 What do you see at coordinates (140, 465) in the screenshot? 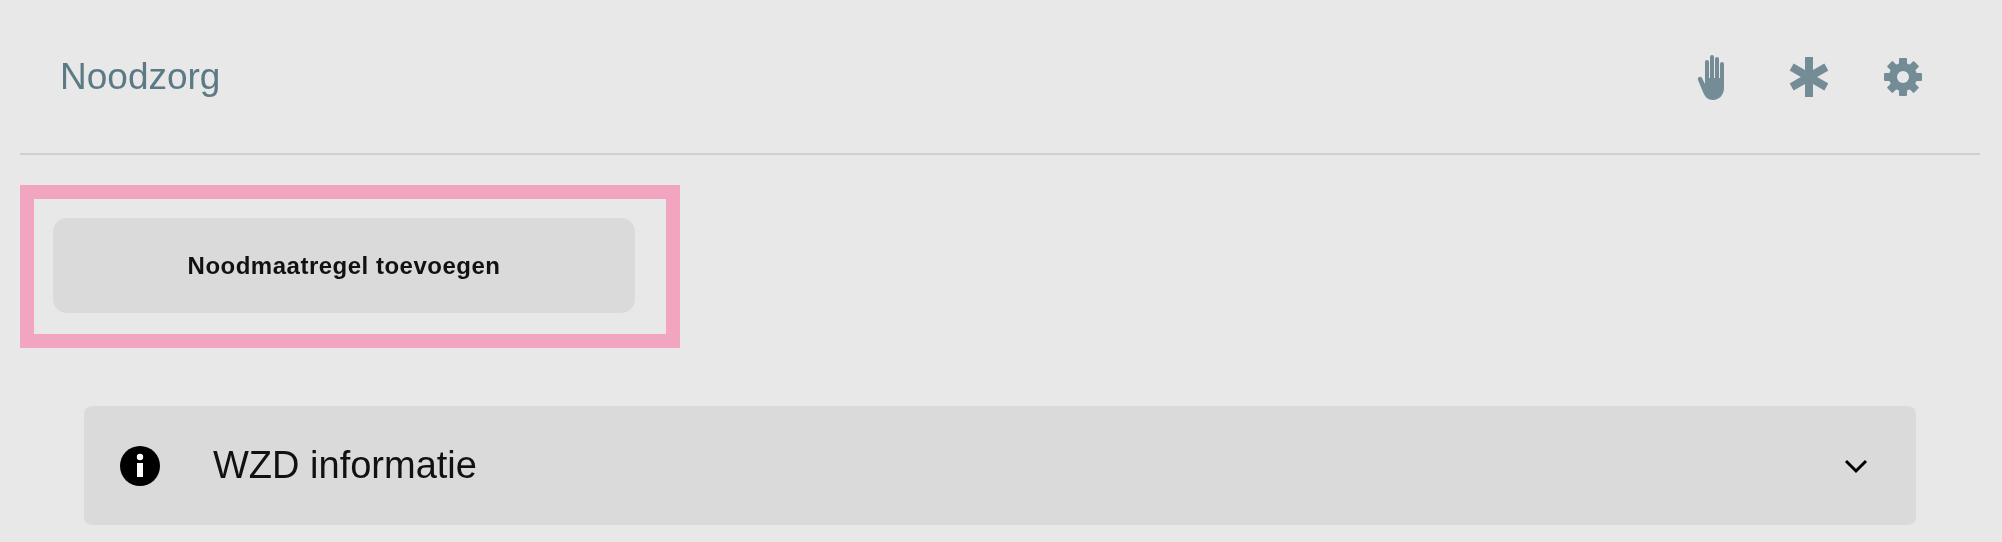
I see `info-icon` at bounding box center [140, 465].